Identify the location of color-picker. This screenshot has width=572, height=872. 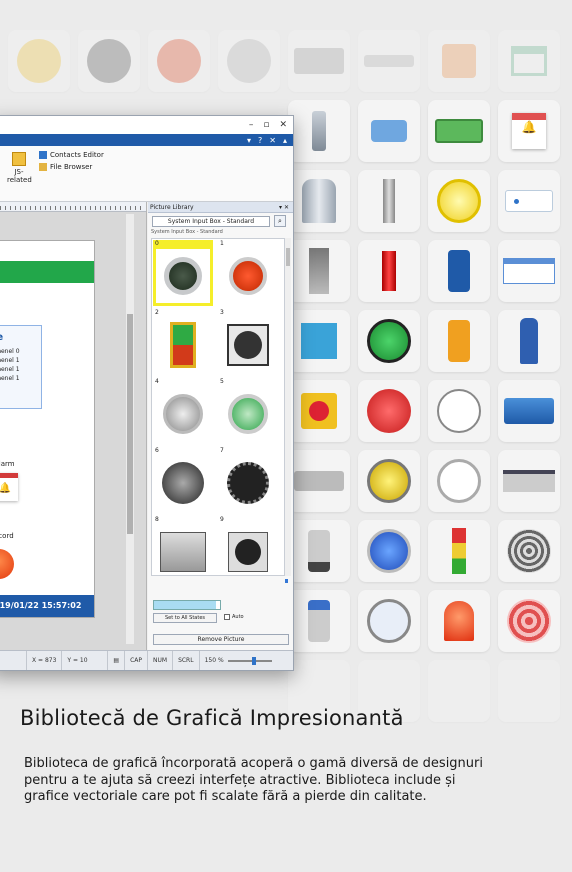
(187, 605).